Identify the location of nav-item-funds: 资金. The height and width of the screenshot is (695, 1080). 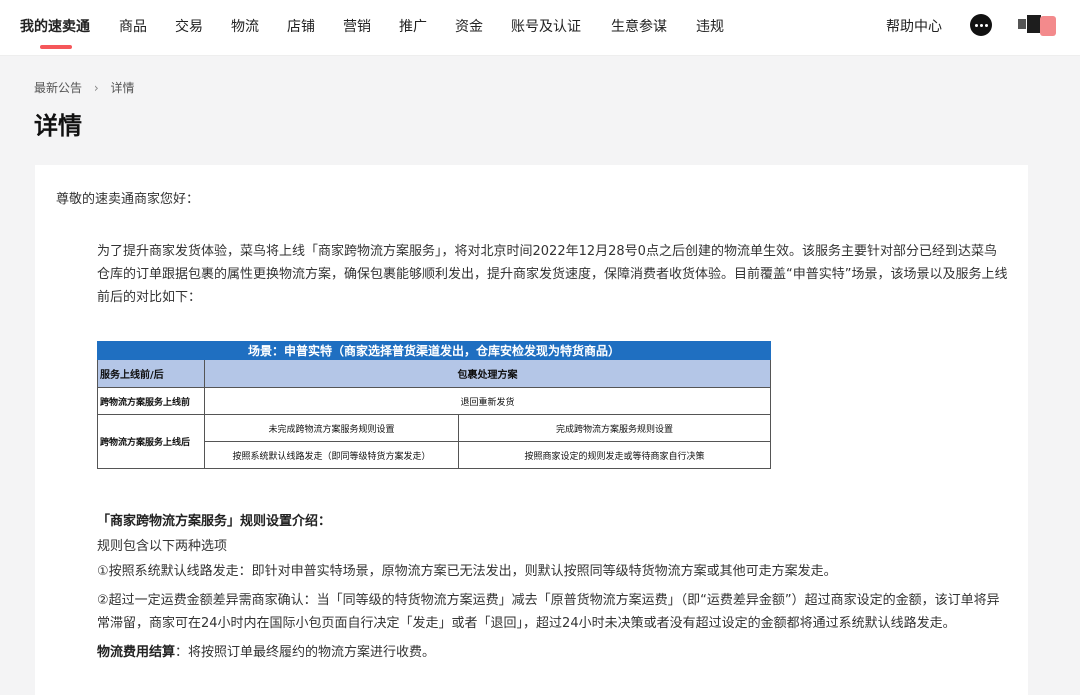
(469, 26).